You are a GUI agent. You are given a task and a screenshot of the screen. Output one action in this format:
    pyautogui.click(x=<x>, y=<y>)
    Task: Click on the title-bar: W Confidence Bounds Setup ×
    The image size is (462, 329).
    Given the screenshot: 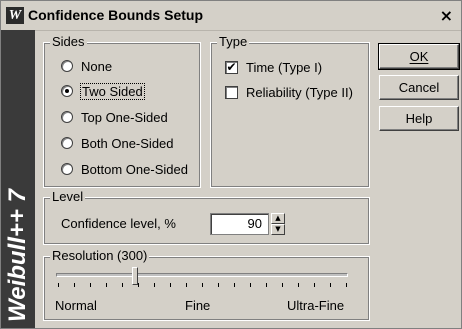 What is the action you would take?
    pyautogui.click(x=231, y=16)
    